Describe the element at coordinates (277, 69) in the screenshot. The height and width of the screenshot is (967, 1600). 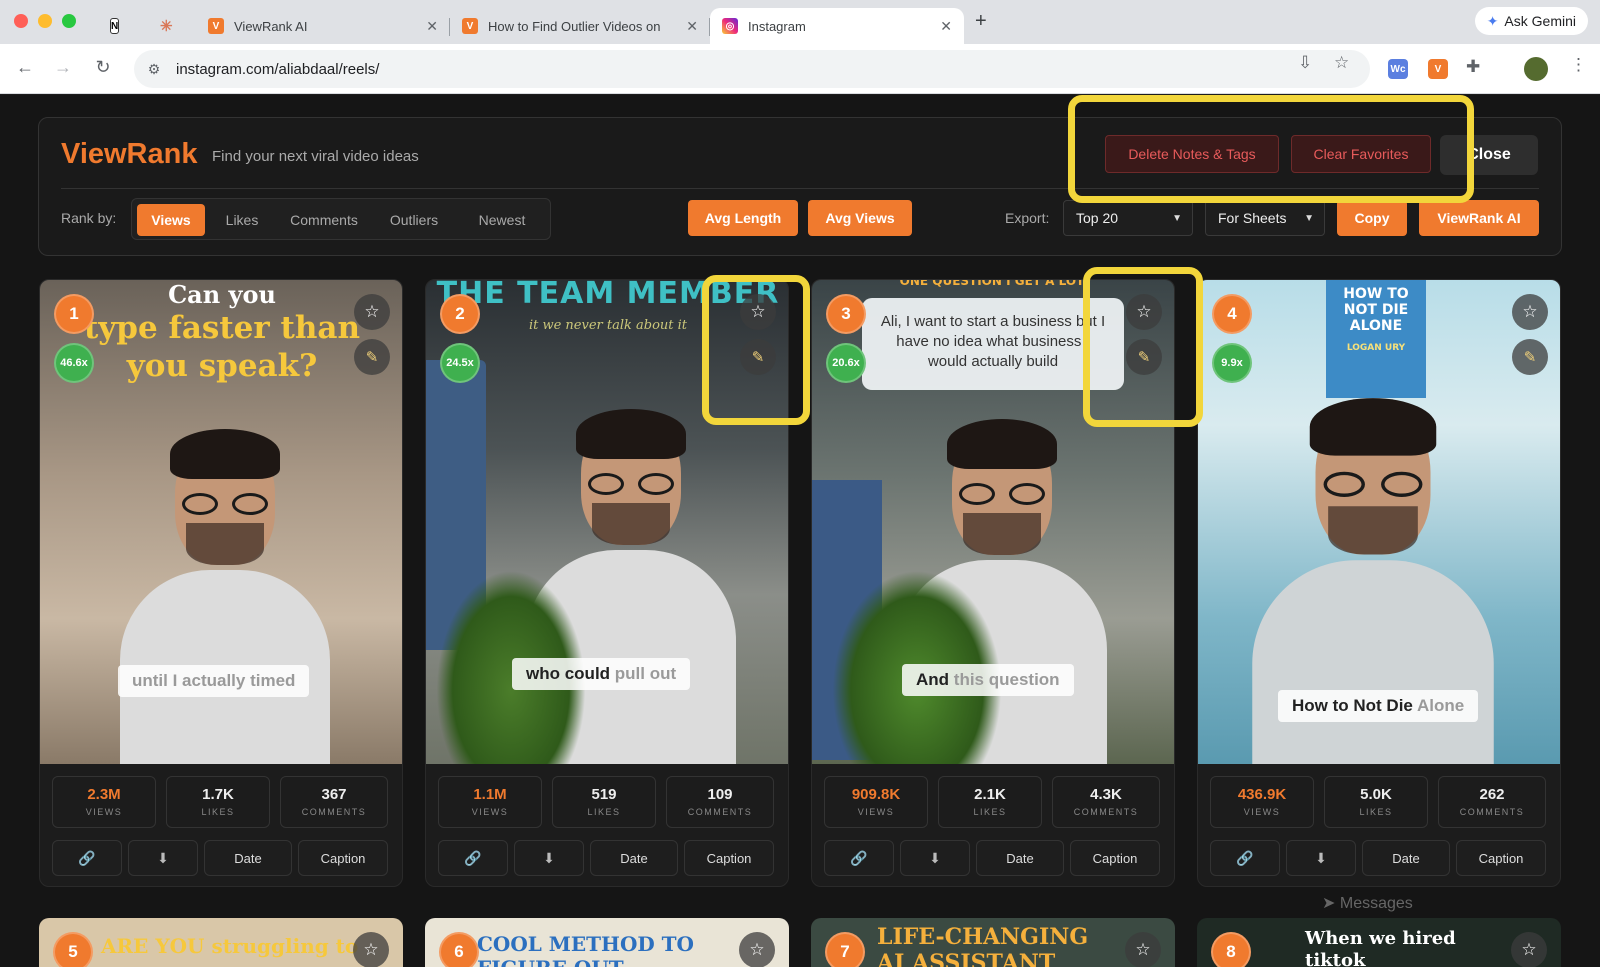
I see `url-text: instagram.com/aliabdaal/reels/` at that location.